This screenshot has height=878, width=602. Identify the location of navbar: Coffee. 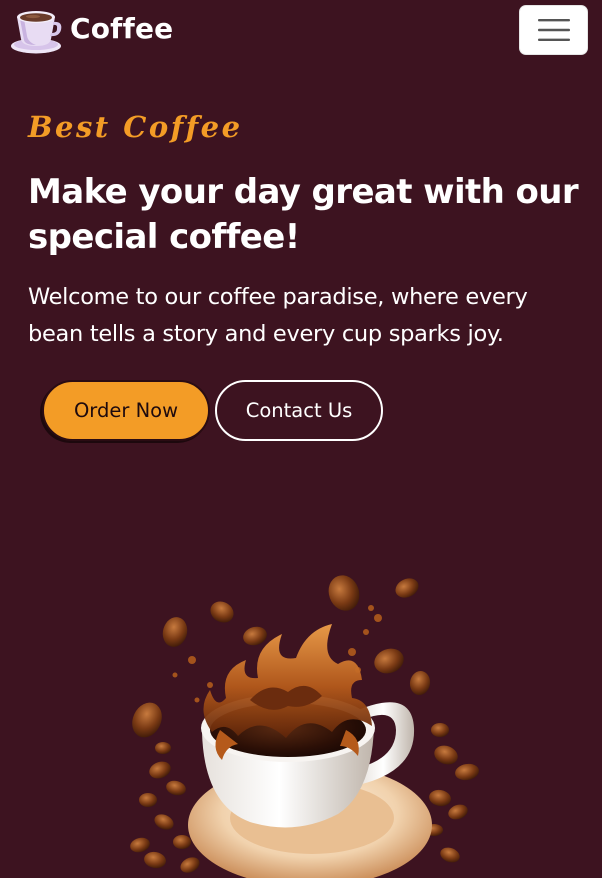
(301, 29).